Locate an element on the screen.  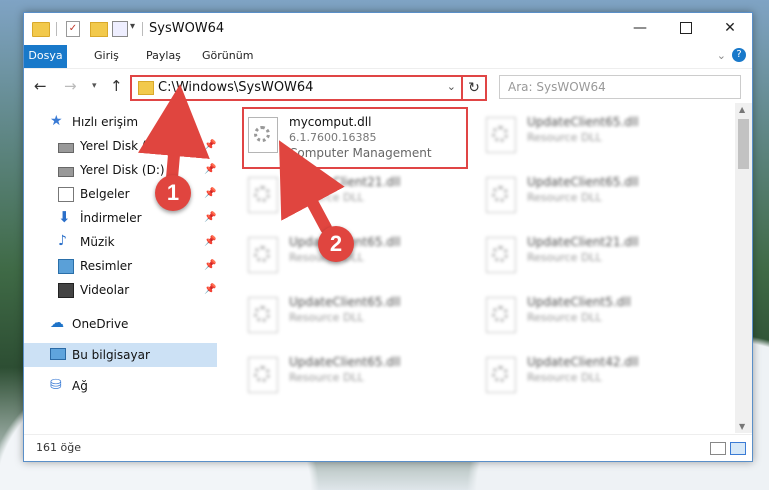
sidebar-item-pictures: Resimler is located at coordinates (138, 266).